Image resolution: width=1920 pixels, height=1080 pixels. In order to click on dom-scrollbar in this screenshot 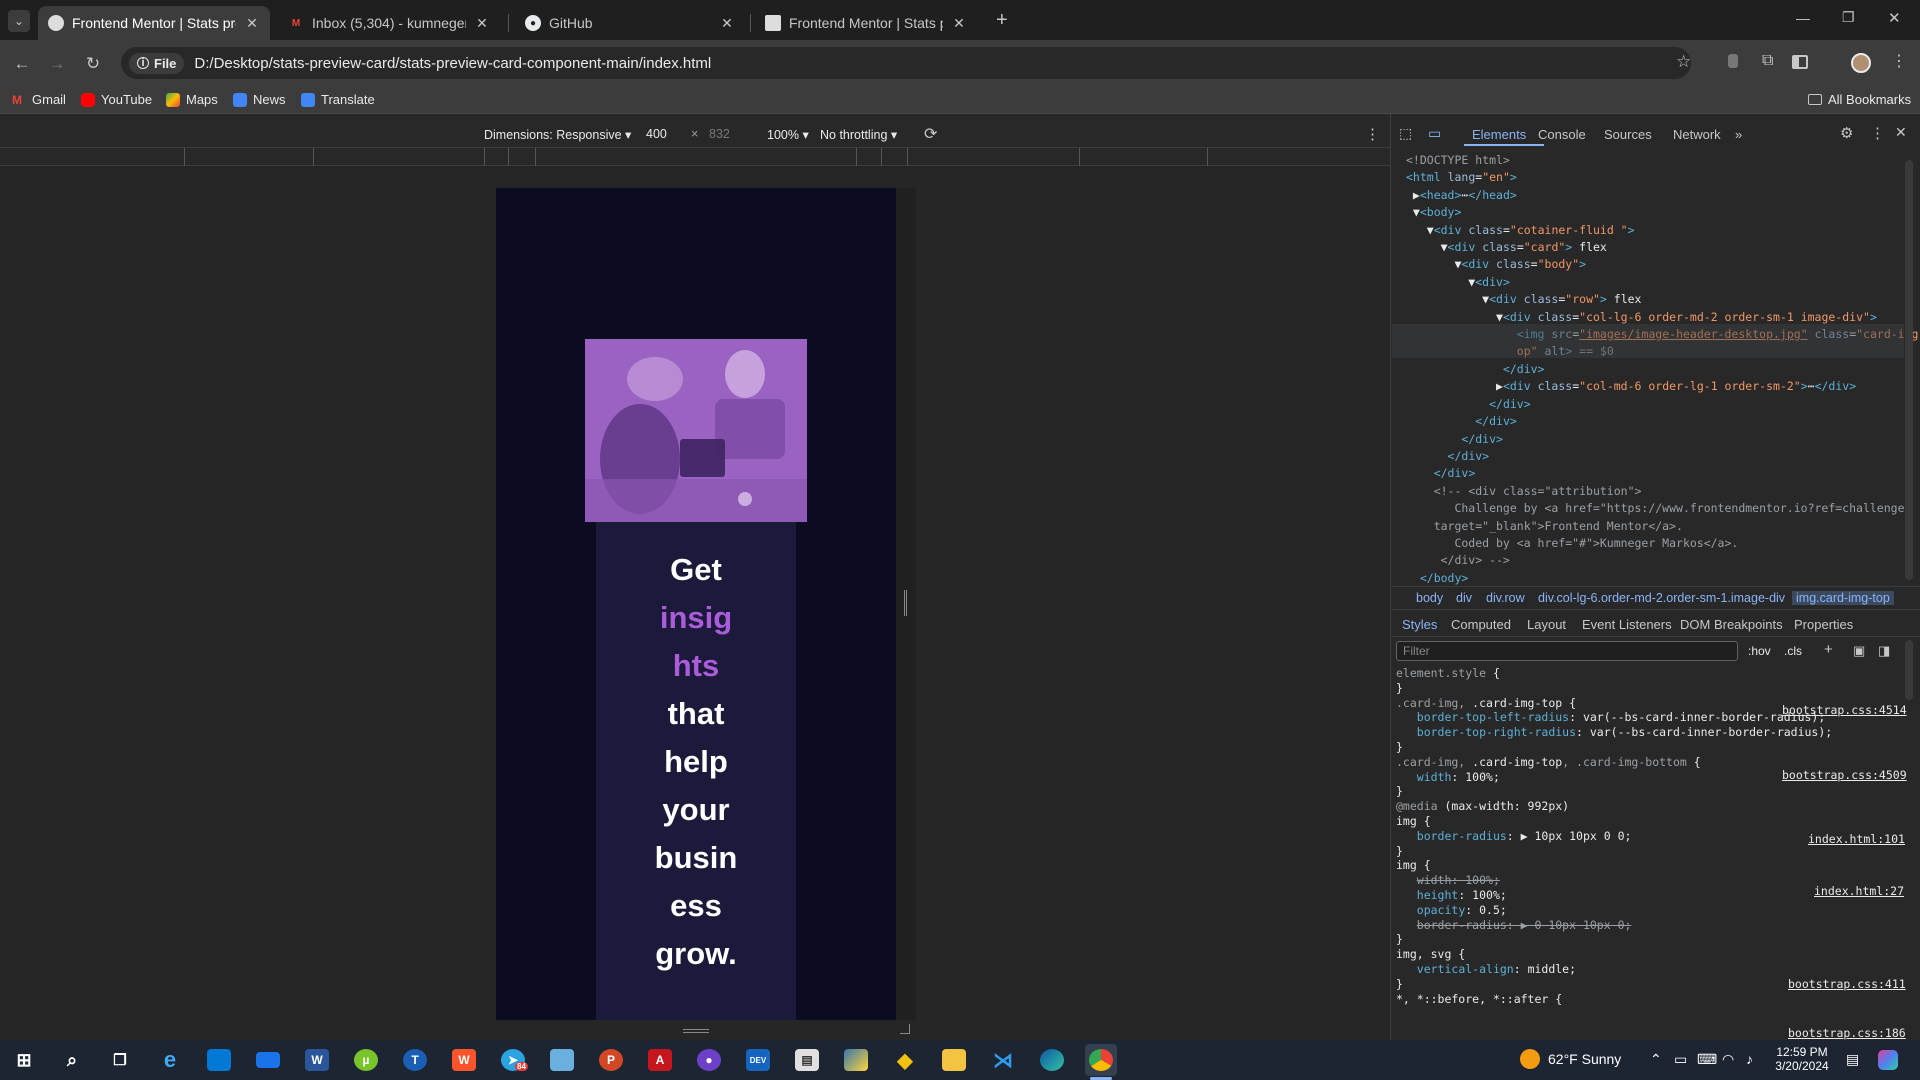, I will do `click(1909, 370)`.